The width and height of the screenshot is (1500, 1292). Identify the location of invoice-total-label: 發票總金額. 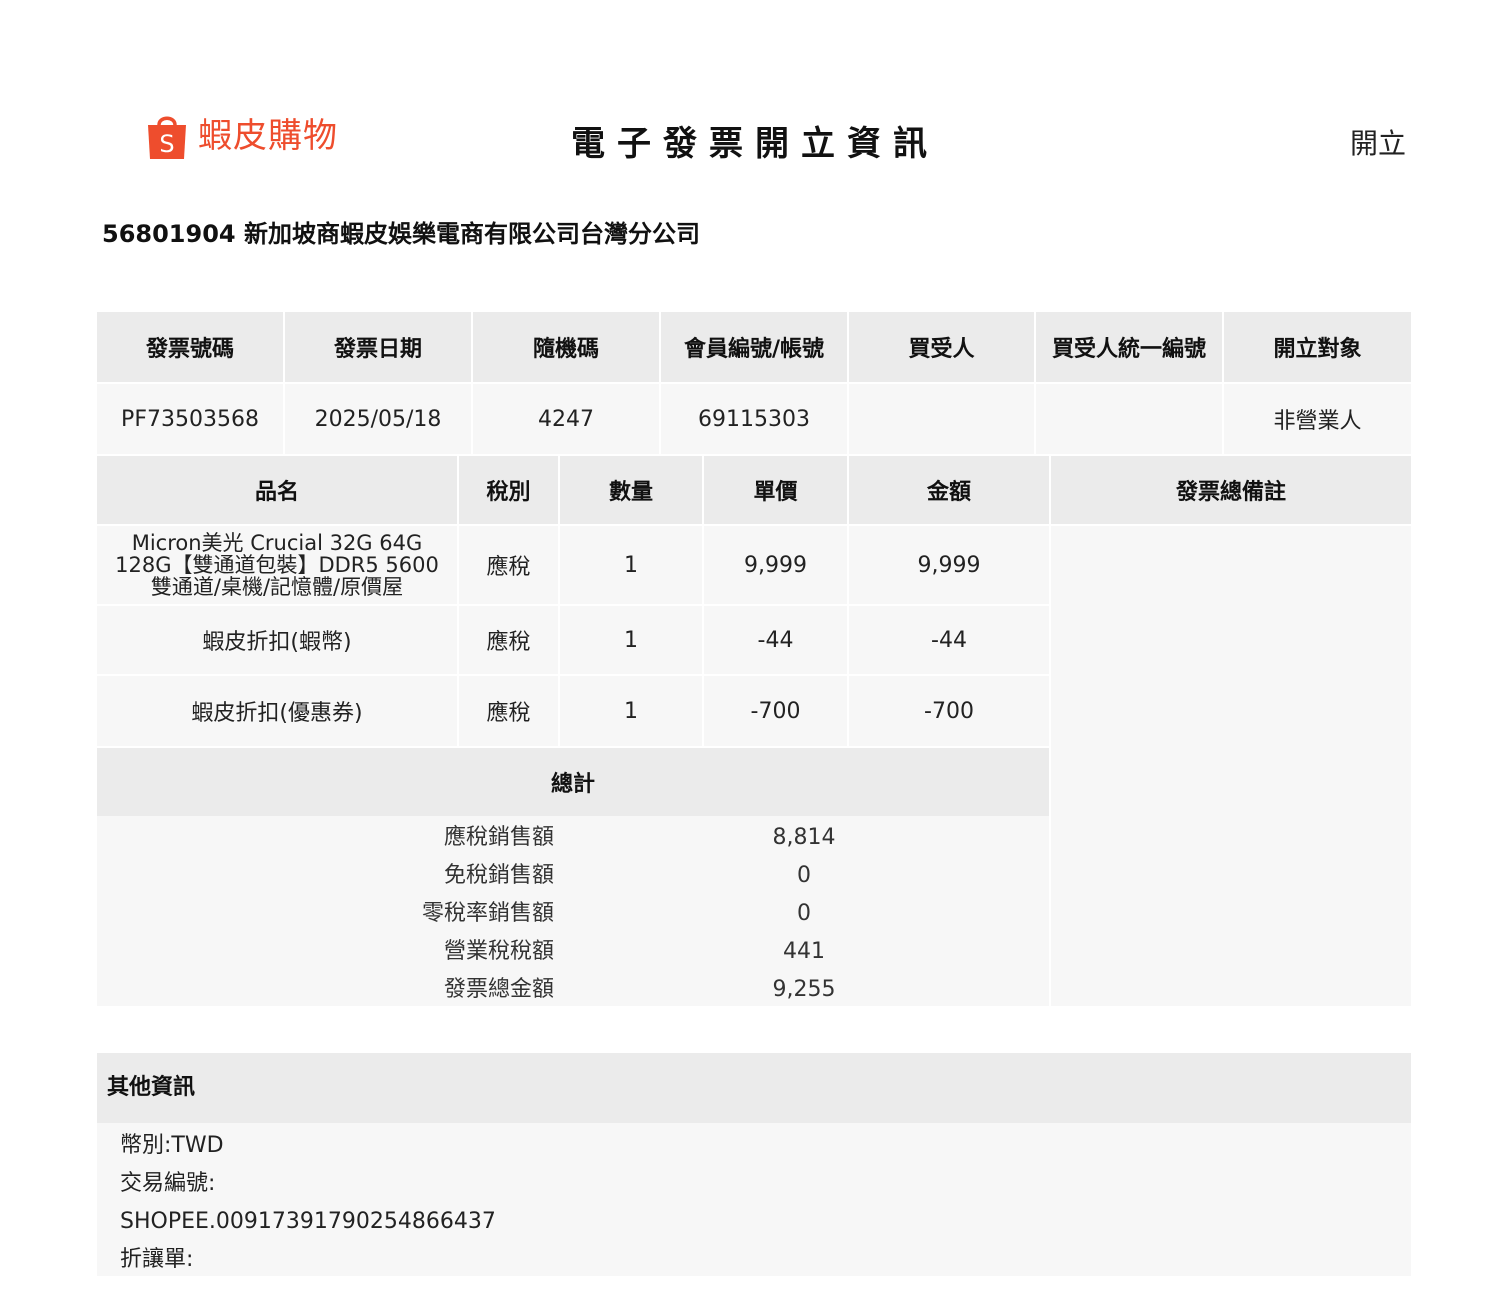
(498, 989).